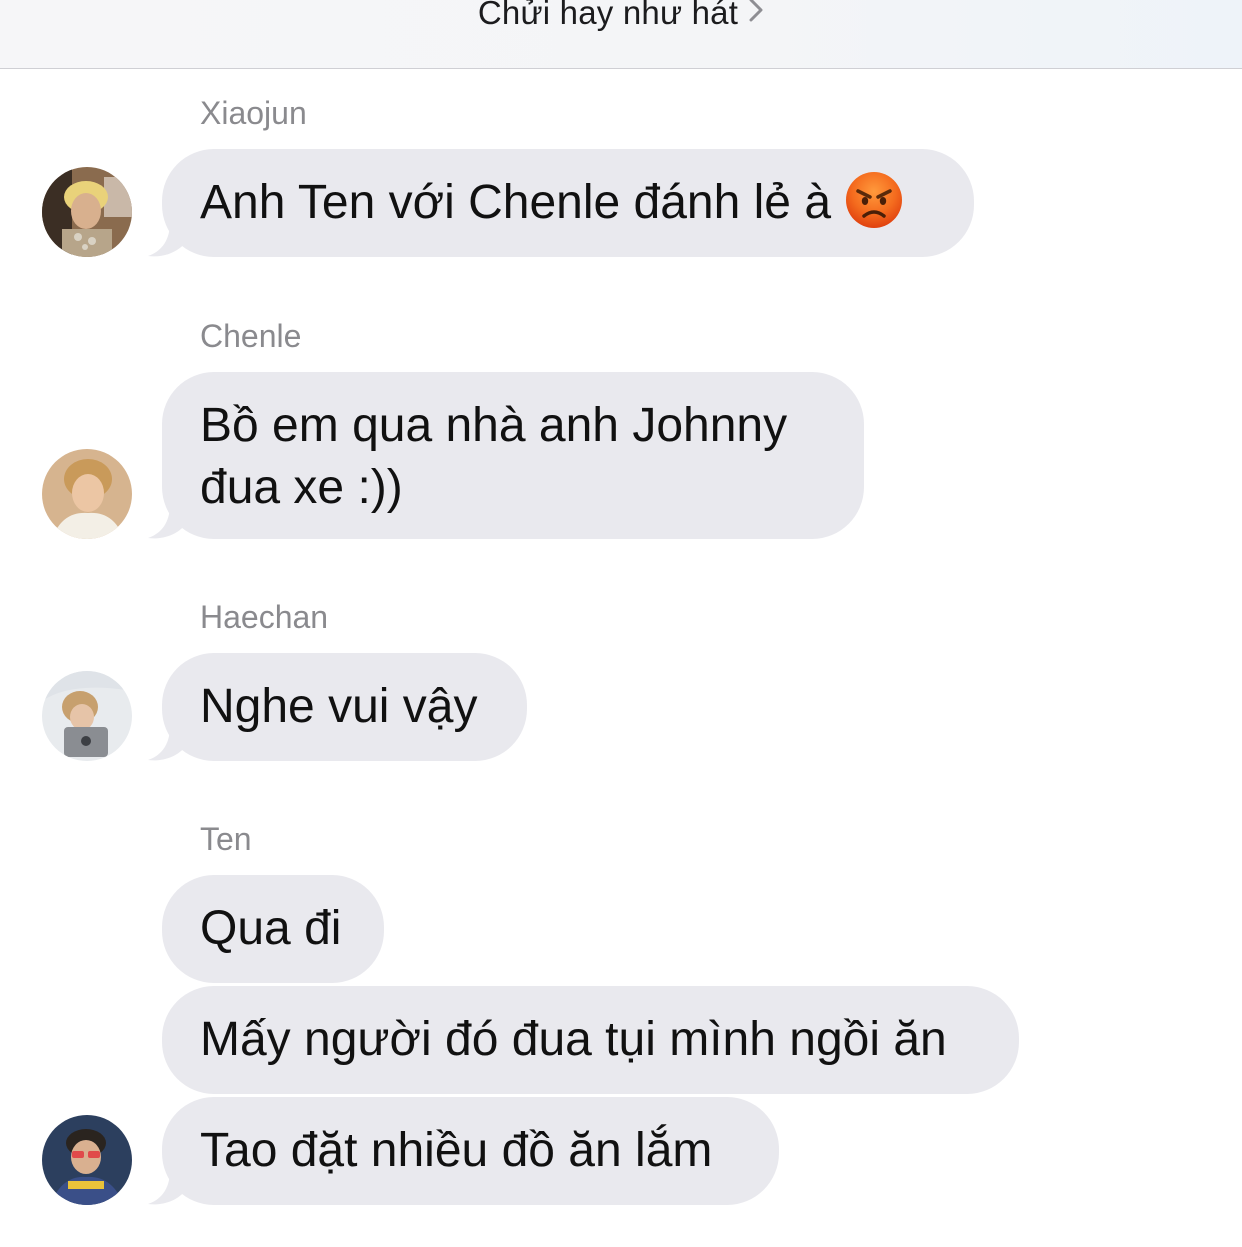 The width and height of the screenshot is (1242, 1247). I want to click on message-bubble: Mấy người đó đua tụi mình ngồi ăn, so click(590, 1040).